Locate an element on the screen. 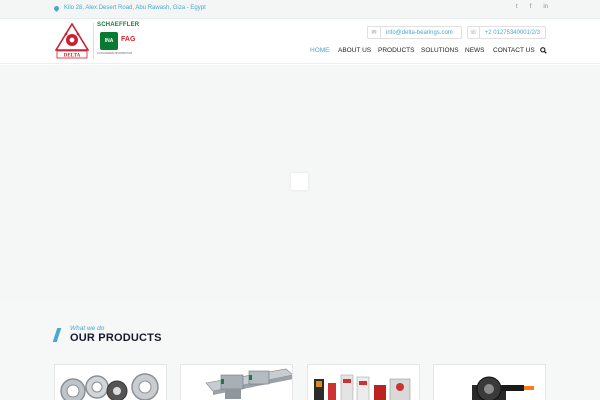 This screenshot has width=600, height=400. linear-guide-image is located at coordinates (248, 383).